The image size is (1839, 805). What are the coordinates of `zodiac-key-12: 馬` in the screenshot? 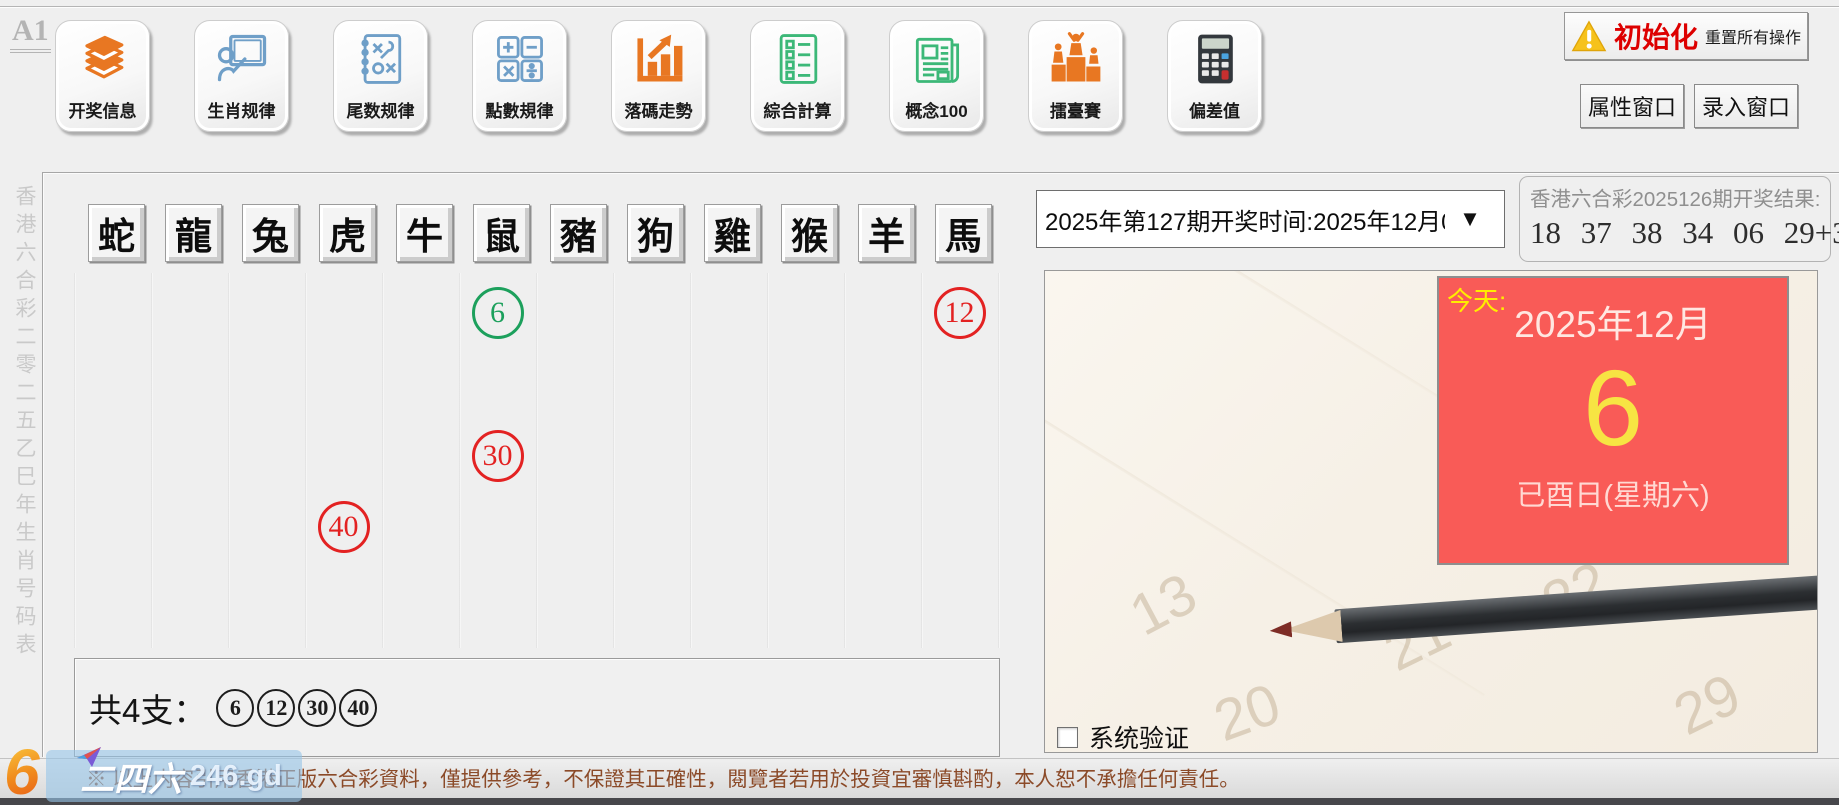 It's located at (963, 233).